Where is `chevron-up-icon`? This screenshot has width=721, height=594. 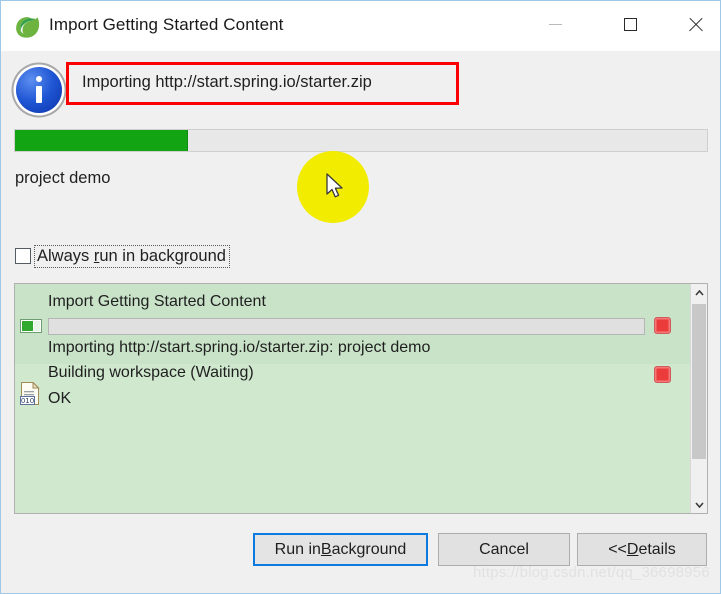
chevron-up-icon is located at coordinates (699, 292).